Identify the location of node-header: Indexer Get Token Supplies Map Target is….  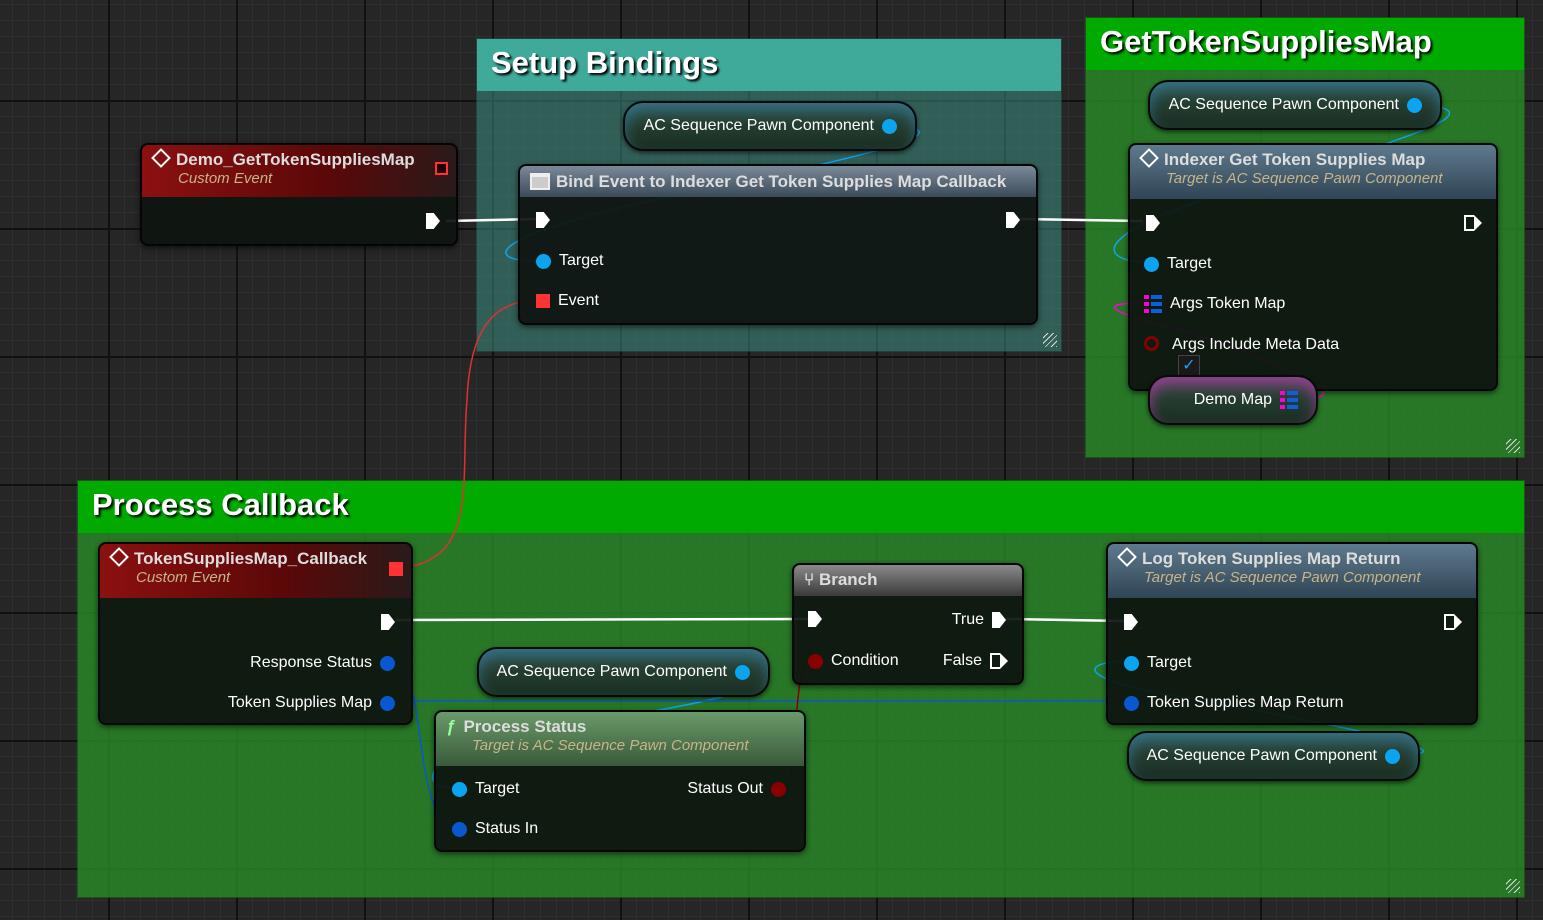
(1313, 172).